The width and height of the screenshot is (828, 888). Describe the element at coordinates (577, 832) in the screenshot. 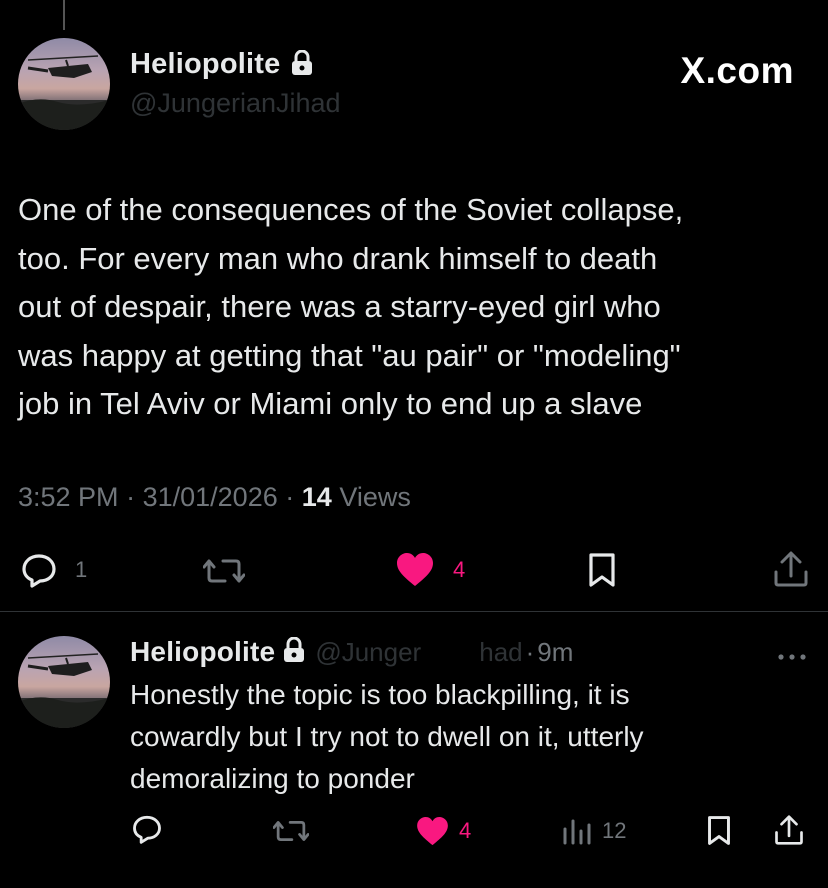

I see `views-icon` at that location.